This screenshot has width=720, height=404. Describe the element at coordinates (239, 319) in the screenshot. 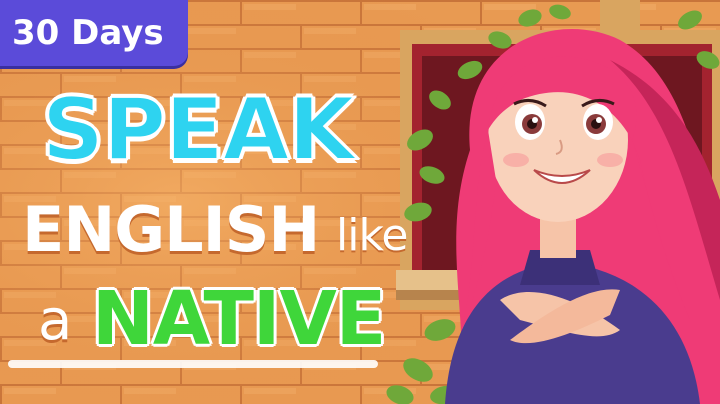

I see `headline-native: NATIVE` at that location.